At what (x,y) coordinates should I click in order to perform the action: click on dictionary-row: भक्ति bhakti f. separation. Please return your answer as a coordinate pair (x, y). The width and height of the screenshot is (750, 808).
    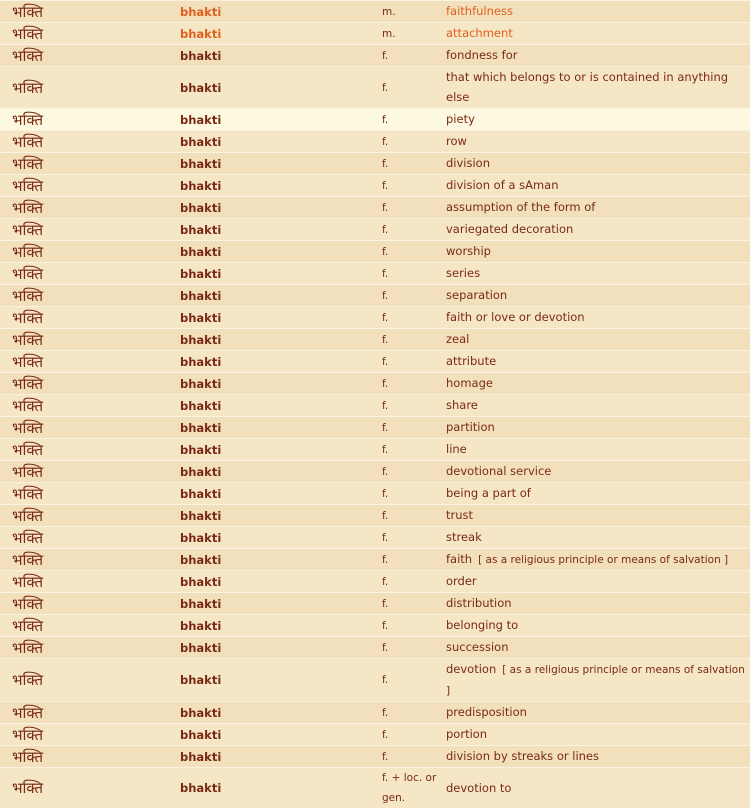
    Looking at the image, I should click on (375, 296).